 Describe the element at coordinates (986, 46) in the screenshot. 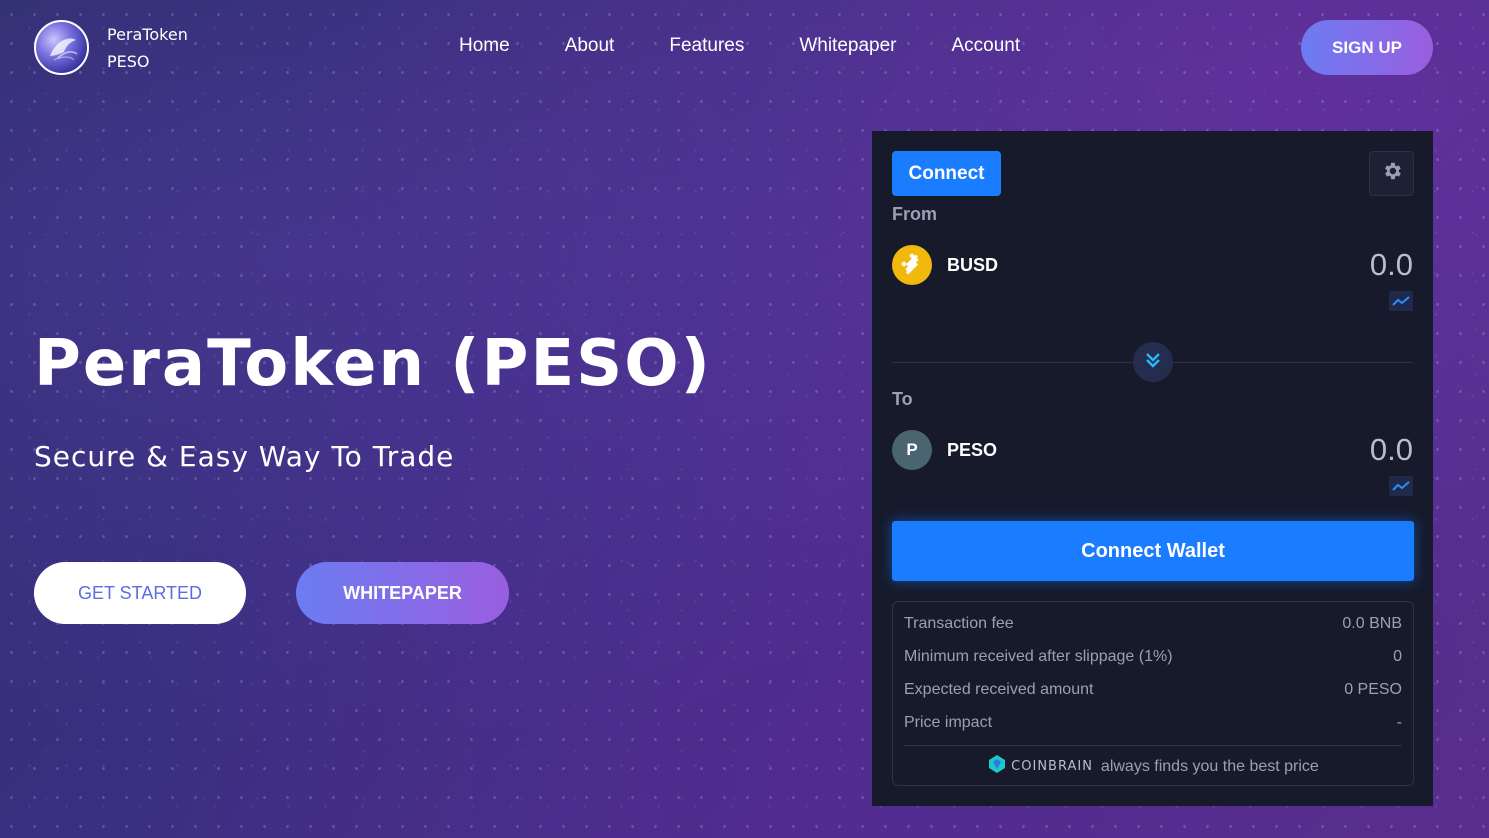

I see `nav-account: Account` at that location.